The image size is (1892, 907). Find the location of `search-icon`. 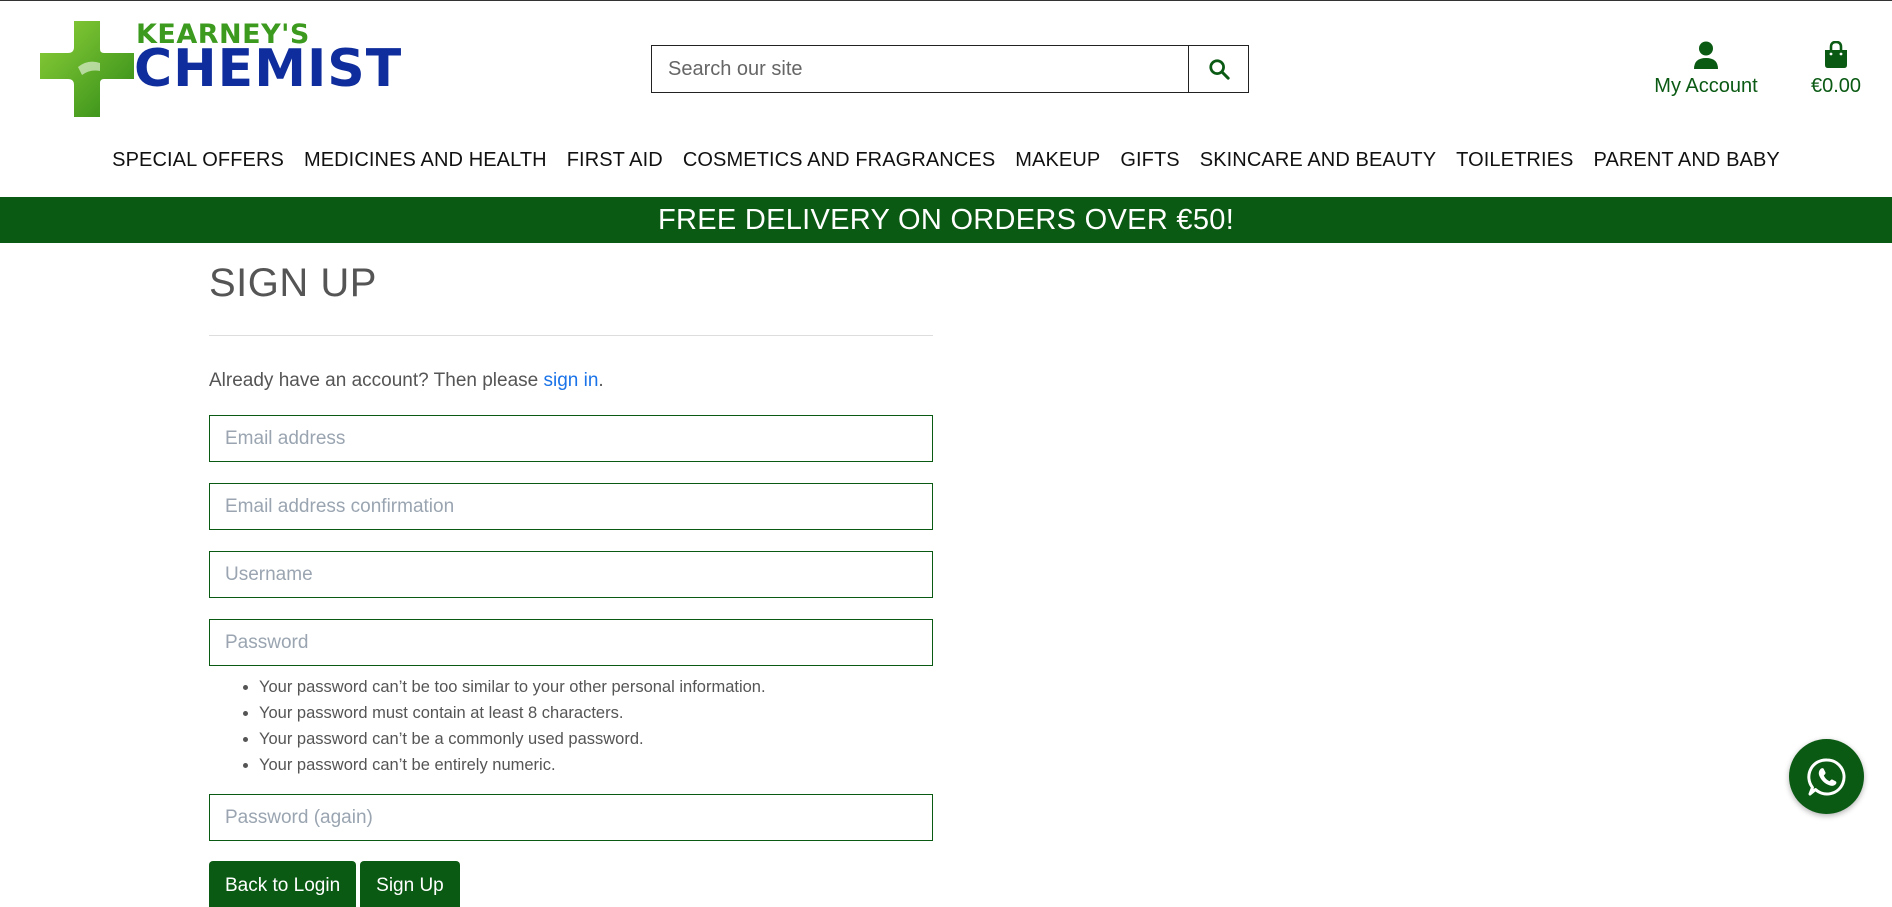

search-icon is located at coordinates (1219, 69).